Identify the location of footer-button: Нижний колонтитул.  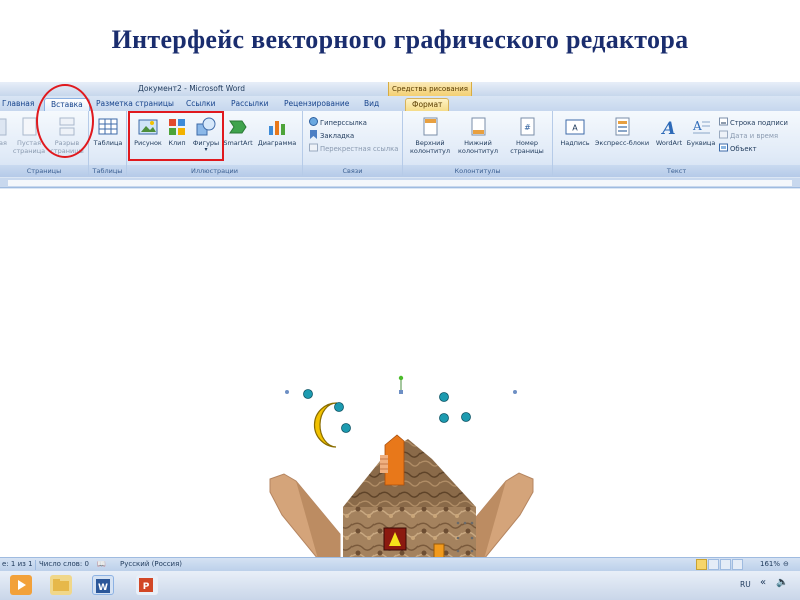
(478, 136).